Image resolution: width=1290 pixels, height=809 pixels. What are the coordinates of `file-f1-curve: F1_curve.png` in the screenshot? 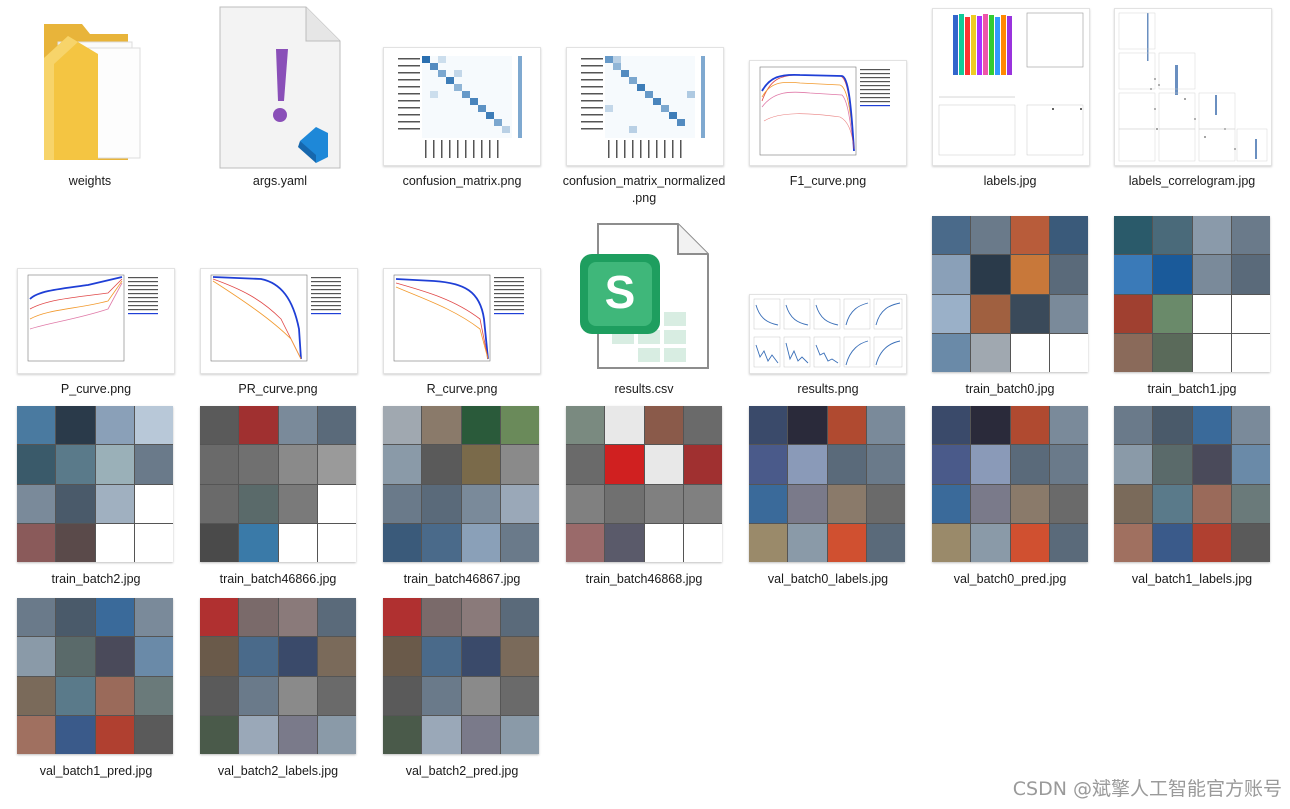 It's located at (828, 100).